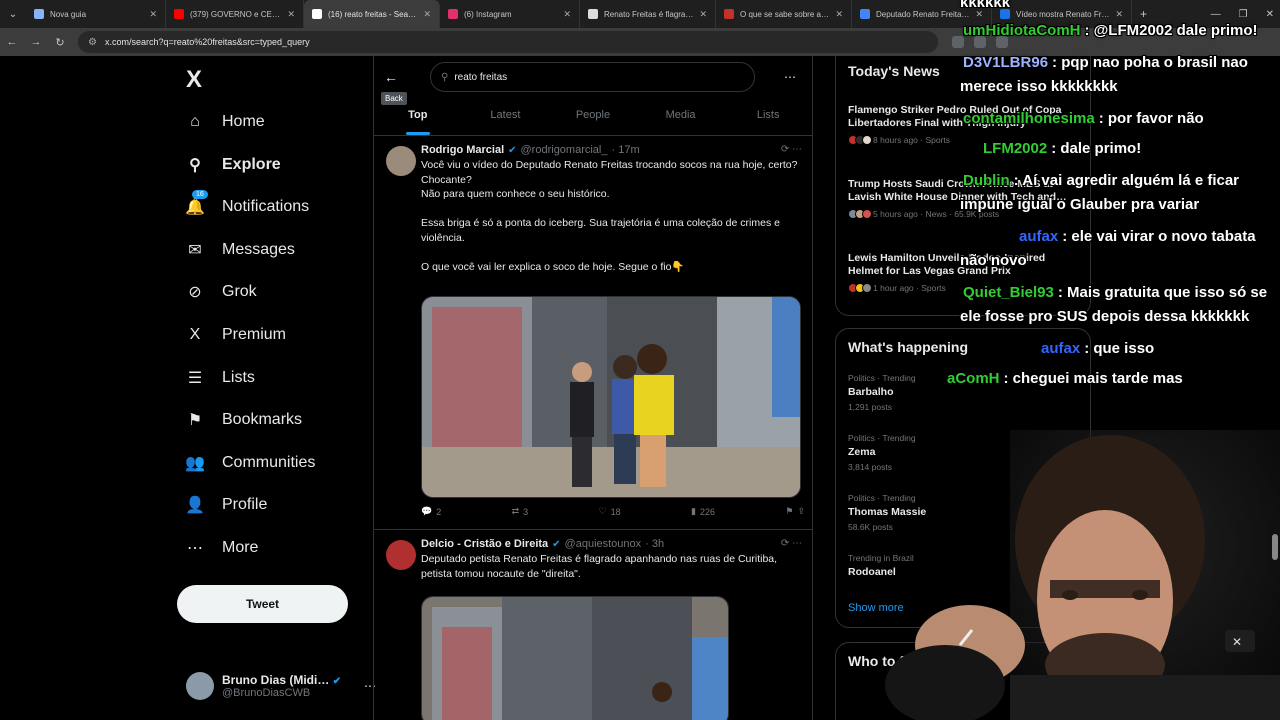  I want to click on nav-item-notifications: 🔔 16 Notifications, so click(246, 207).